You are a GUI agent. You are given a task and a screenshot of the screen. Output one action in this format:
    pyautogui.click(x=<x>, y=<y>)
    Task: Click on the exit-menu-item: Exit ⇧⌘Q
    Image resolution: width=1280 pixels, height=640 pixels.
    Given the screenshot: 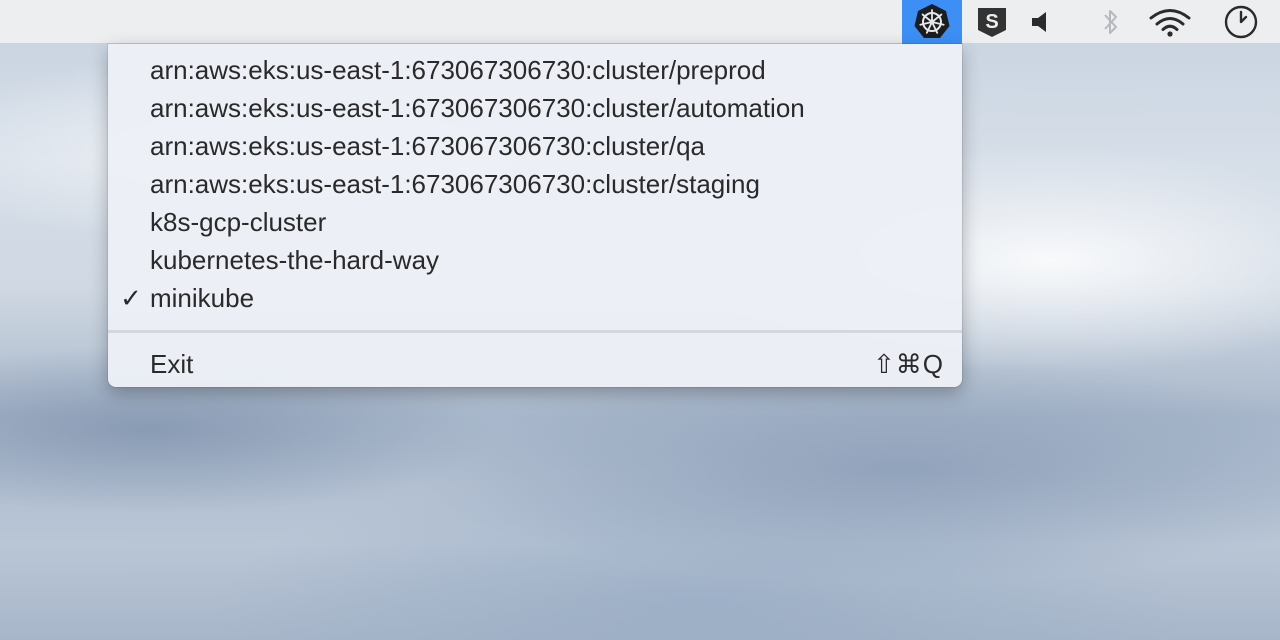 What is the action you would take?
    pyautogui.click(x=535, y=364)
    